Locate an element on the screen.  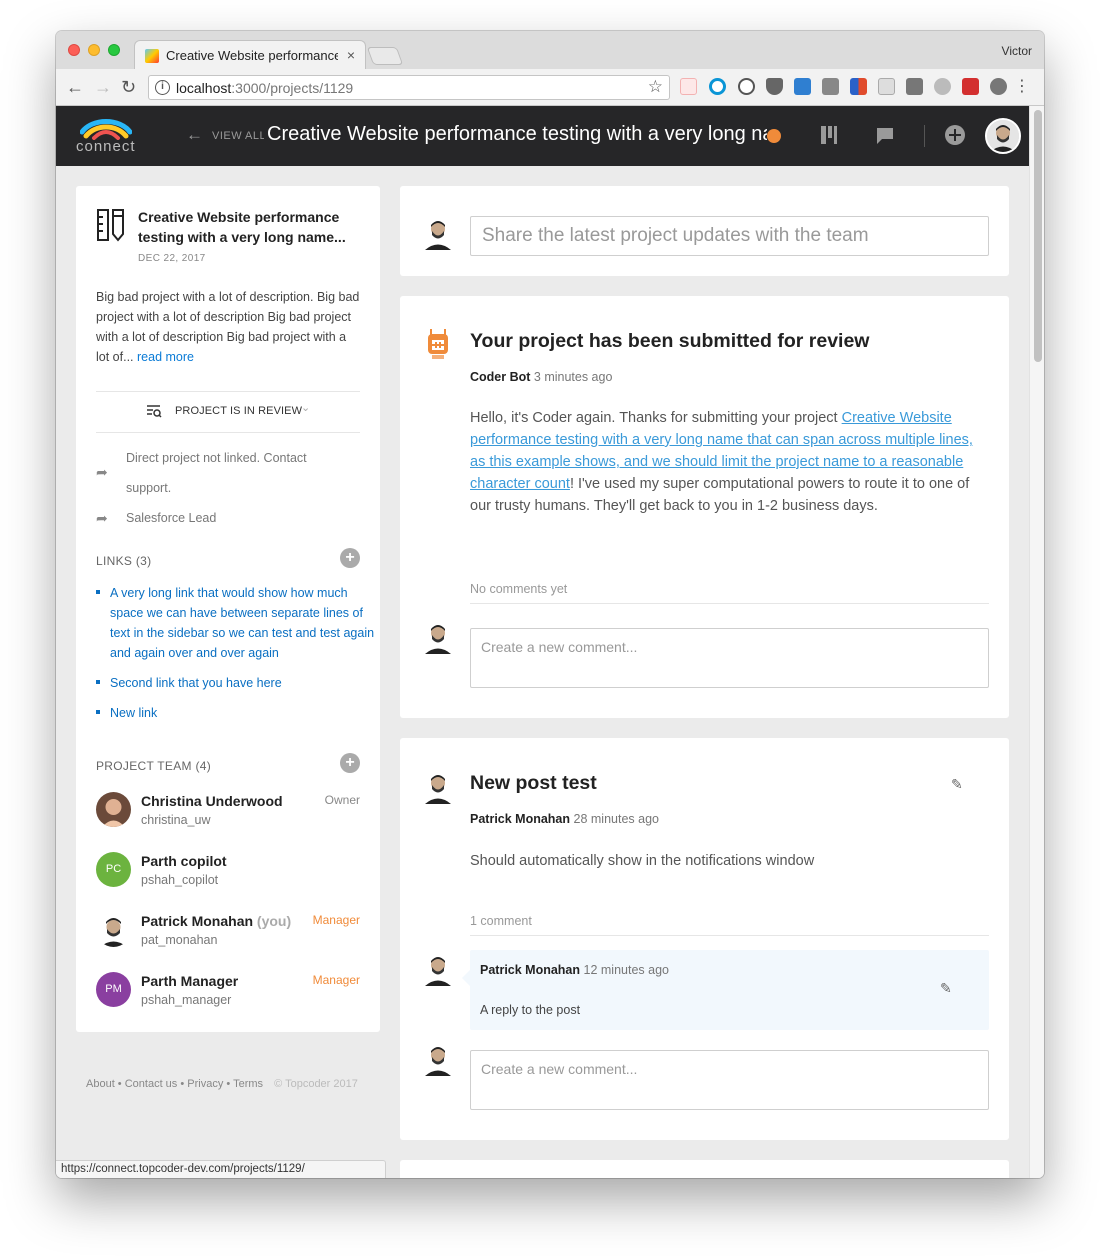
new-tab-button is located at coordinates (385, 56).